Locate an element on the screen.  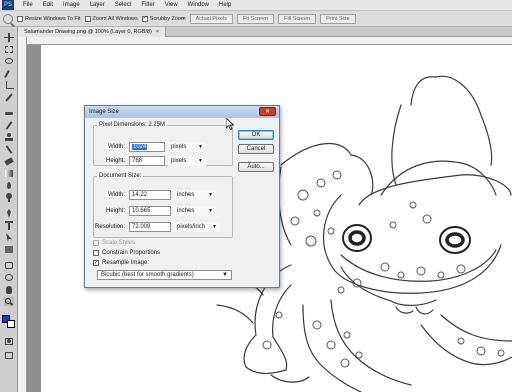
background-color-swatch is located at coordinates (11, 324).